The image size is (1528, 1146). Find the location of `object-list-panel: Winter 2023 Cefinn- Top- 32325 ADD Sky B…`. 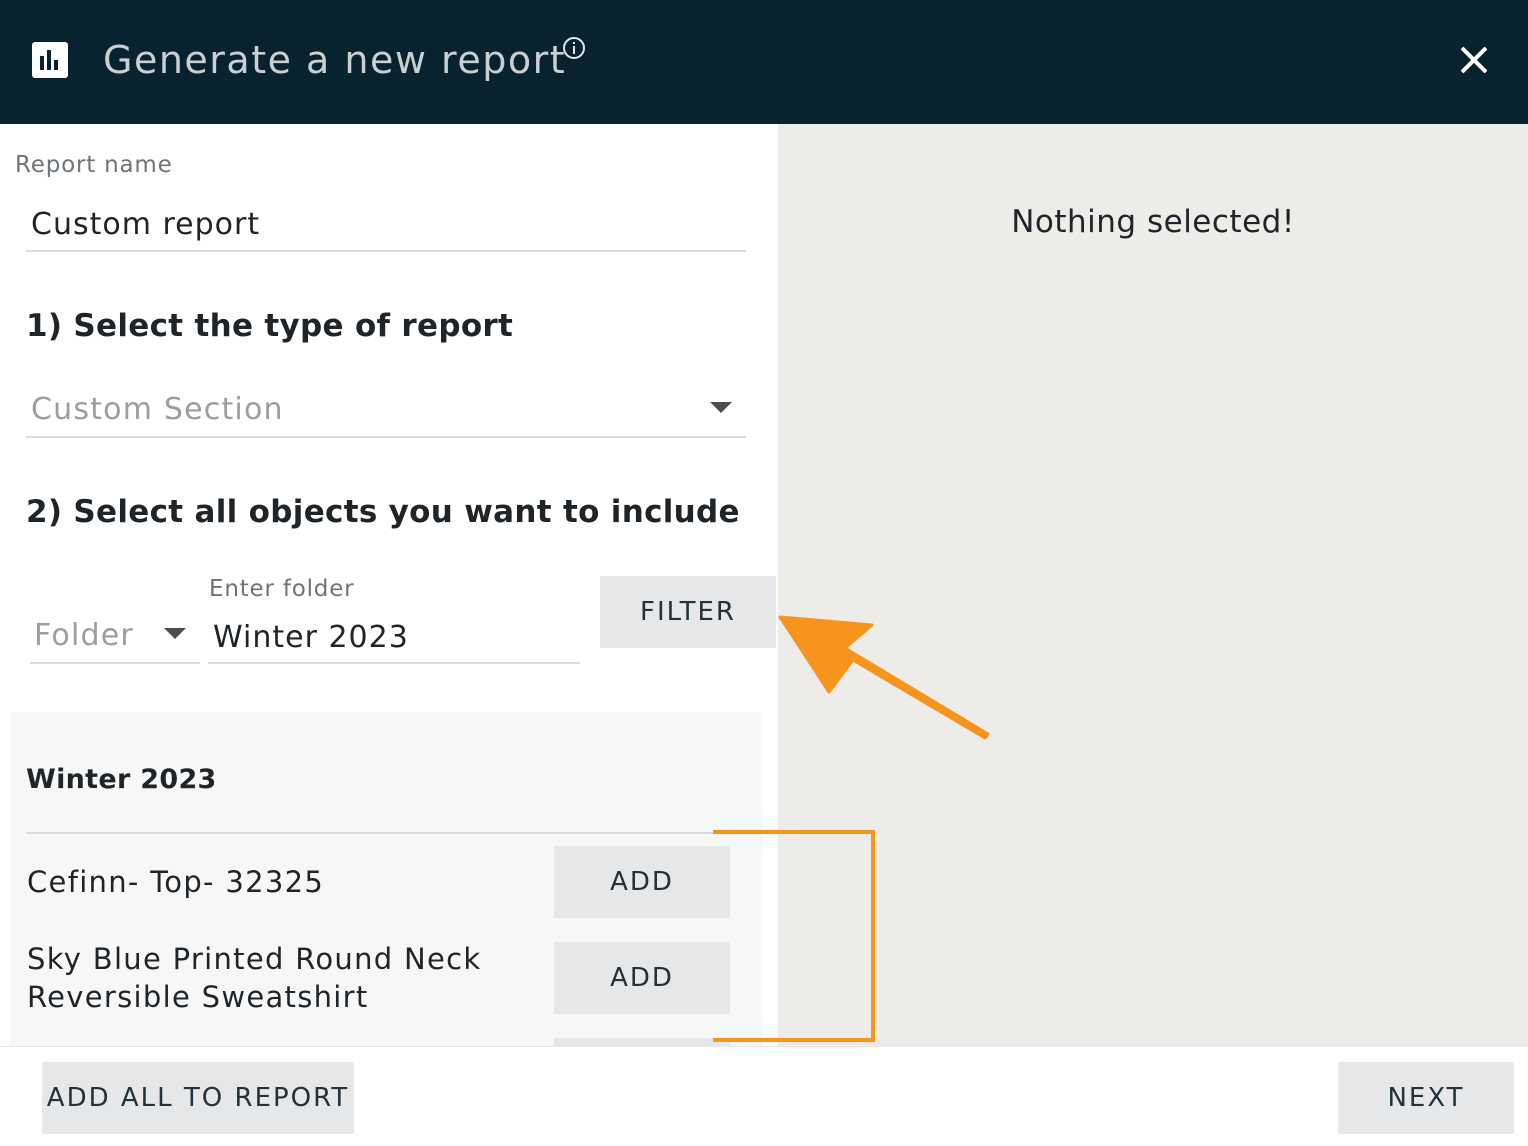

object-list-panel: Winter 2023 Cefinn- Top- 32325 ADD Sky B… is located at coordinates (386, 879).